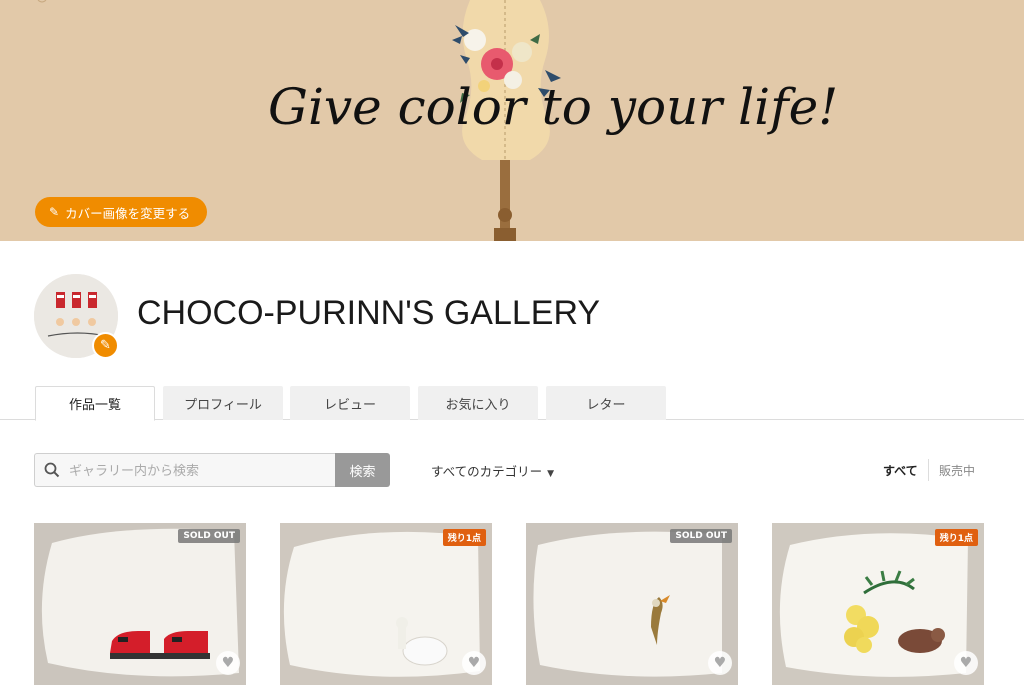 The width and height of the screenshot is (1024, 685). Describe the element at coordinates (606, 403) in the screenshot. I see `tab-letters: レター` at that location.